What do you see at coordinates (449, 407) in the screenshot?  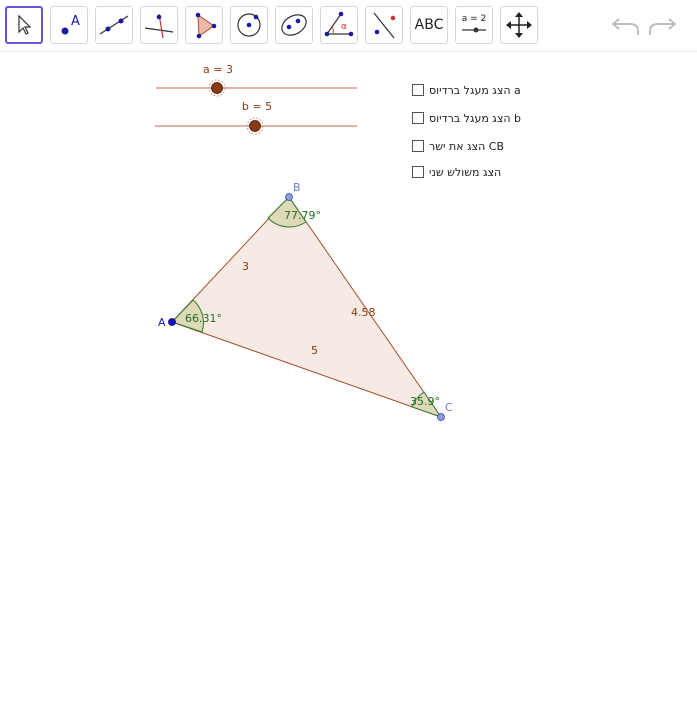 I see `point-c-label: C` at bounding box center [449, 407].